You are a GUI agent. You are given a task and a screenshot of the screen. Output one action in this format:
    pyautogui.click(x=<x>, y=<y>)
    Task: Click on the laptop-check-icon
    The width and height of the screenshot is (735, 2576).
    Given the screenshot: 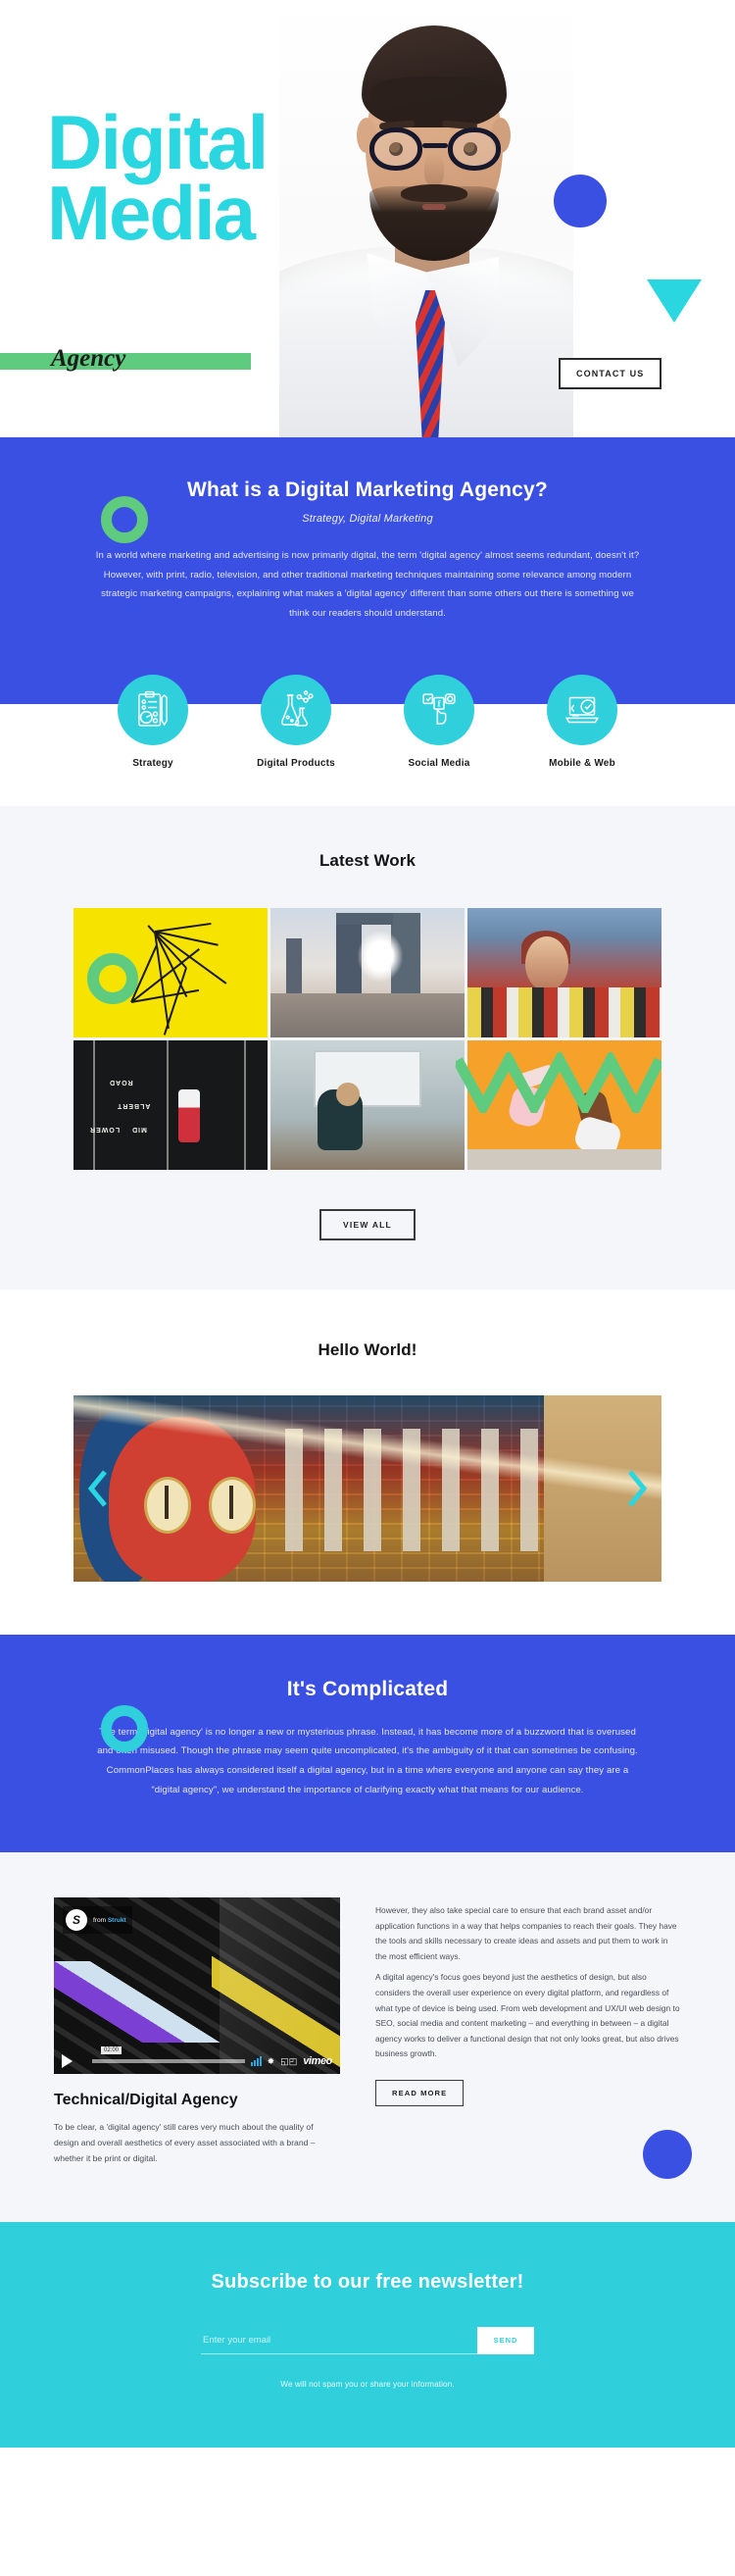 What is the action you would take?
    pyautogui.click(x=582, y=709)
    